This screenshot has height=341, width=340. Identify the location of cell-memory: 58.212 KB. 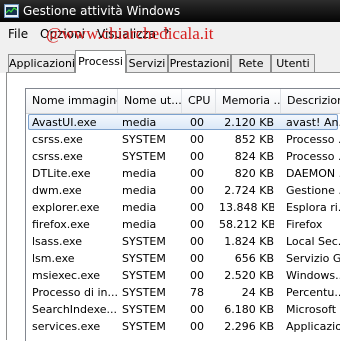
(246, 224).